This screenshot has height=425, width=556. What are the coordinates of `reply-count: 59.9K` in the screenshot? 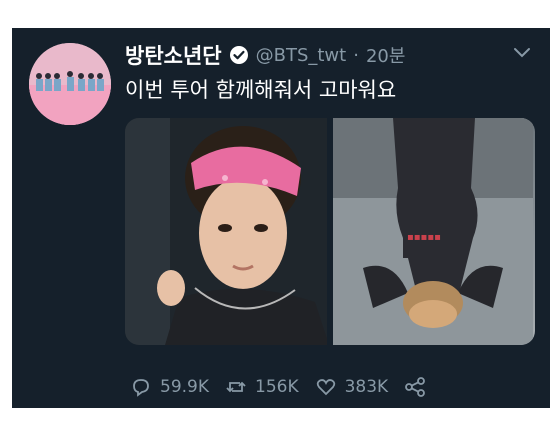 It's located at (184, 387).